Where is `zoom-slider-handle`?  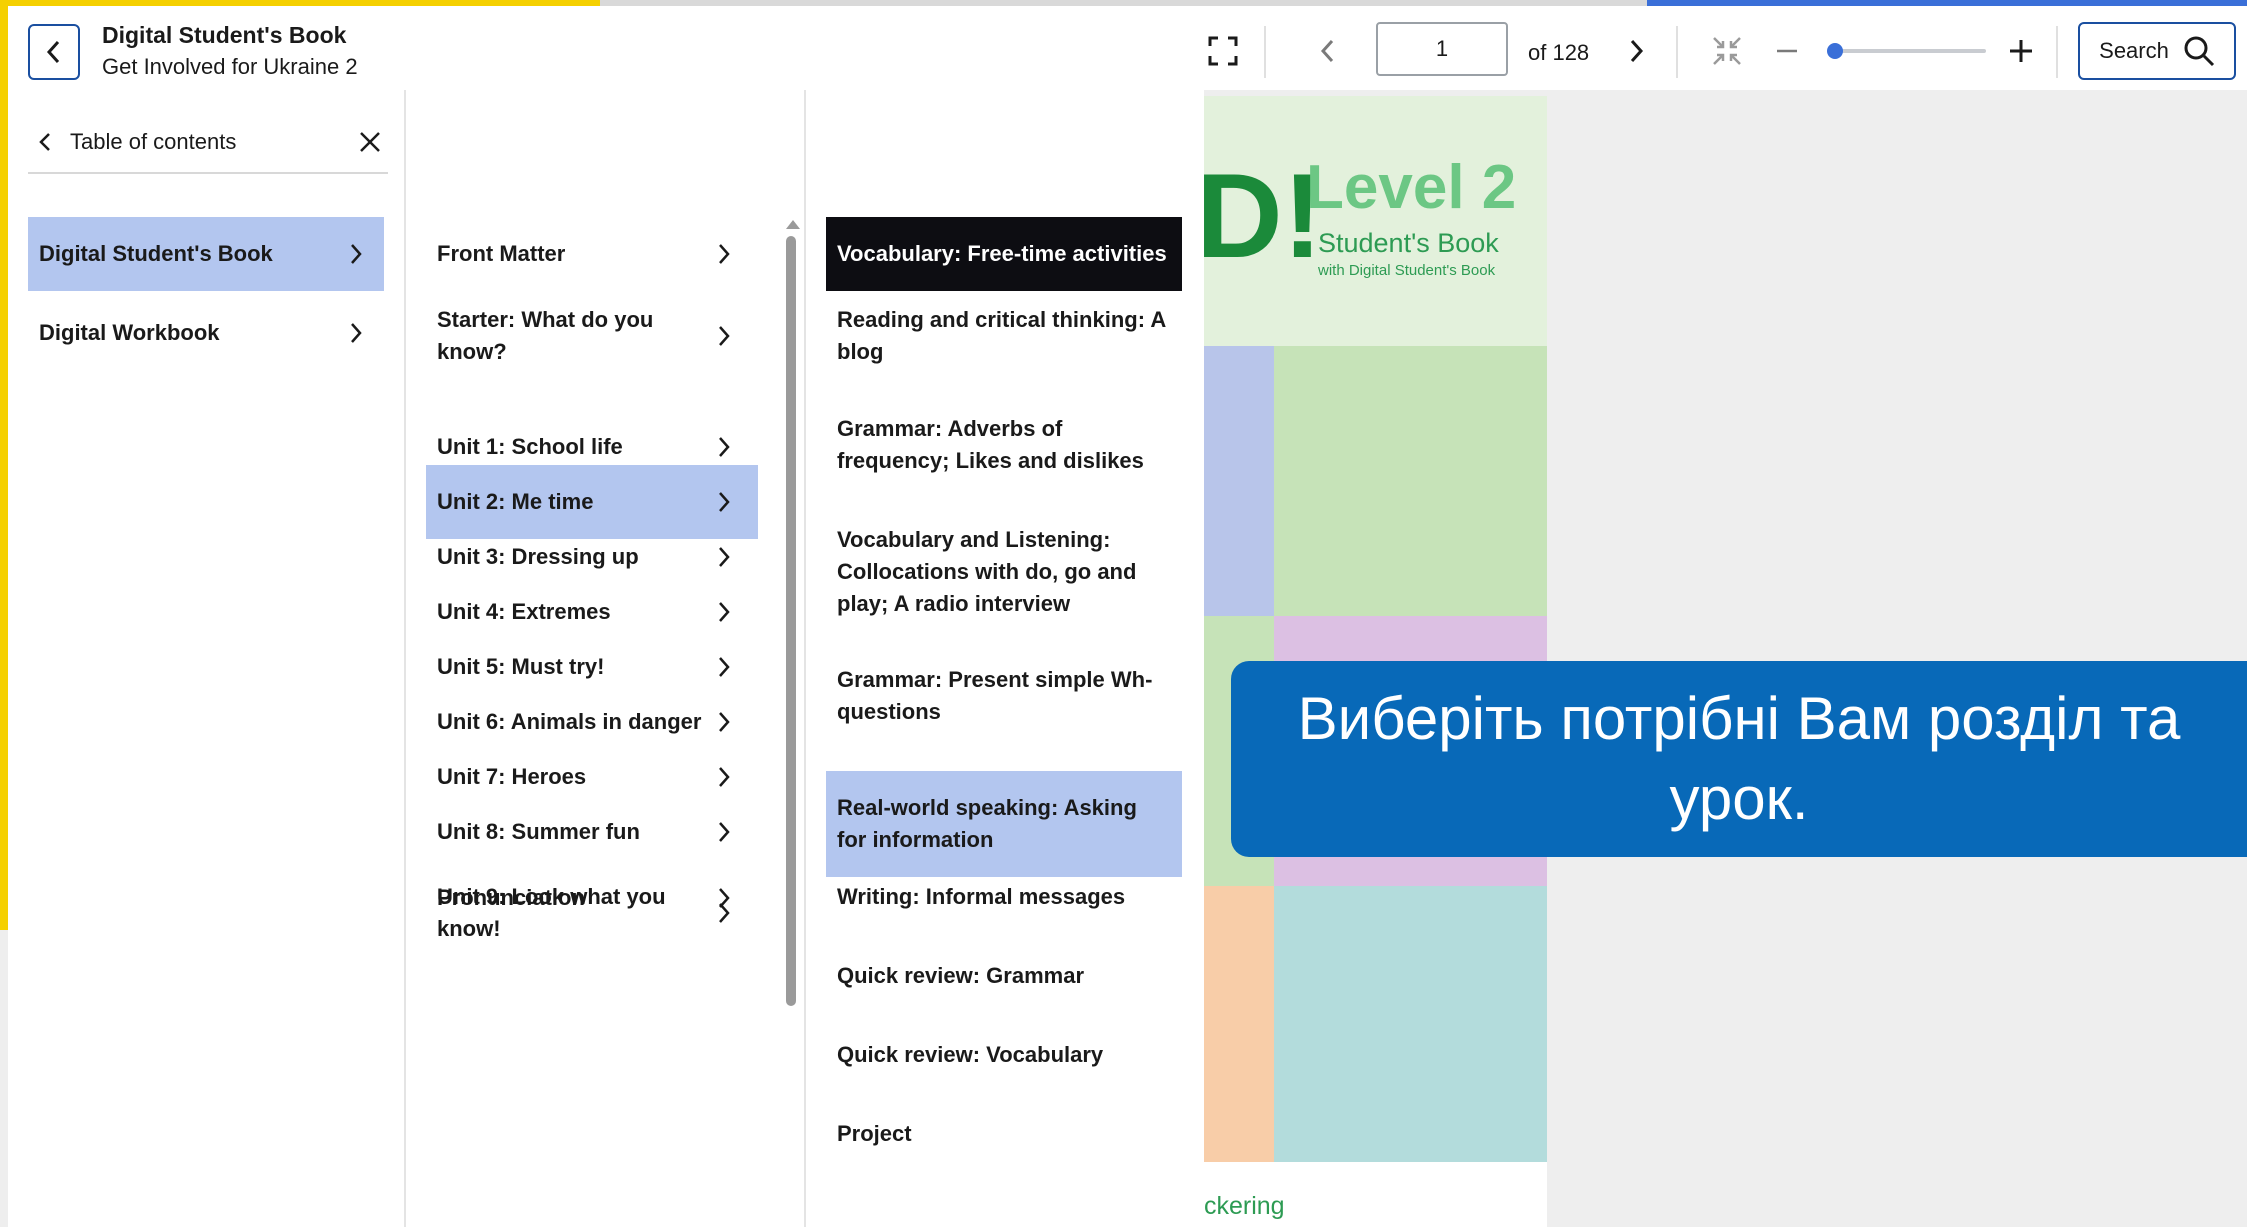 zoom-slider-handle is located at coordinates (1835, 51).